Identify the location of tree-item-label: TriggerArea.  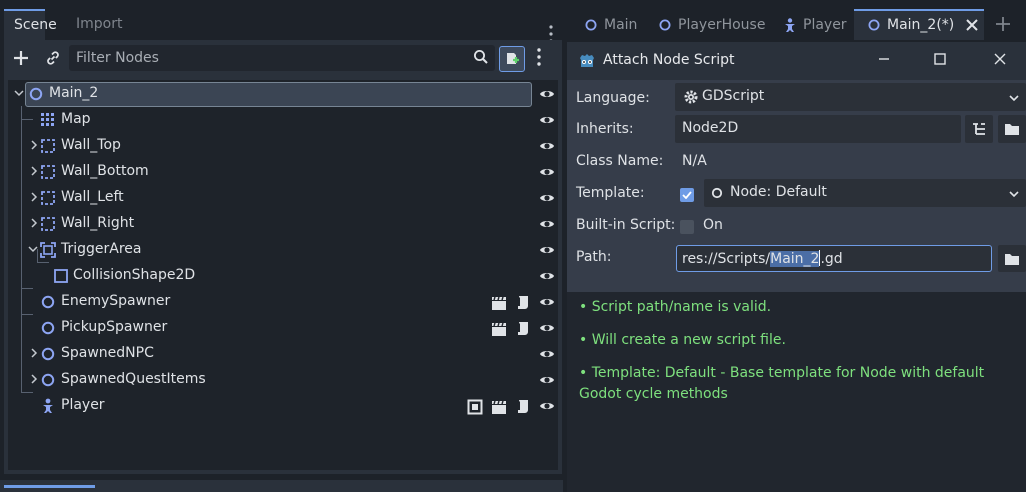
(101, 249).